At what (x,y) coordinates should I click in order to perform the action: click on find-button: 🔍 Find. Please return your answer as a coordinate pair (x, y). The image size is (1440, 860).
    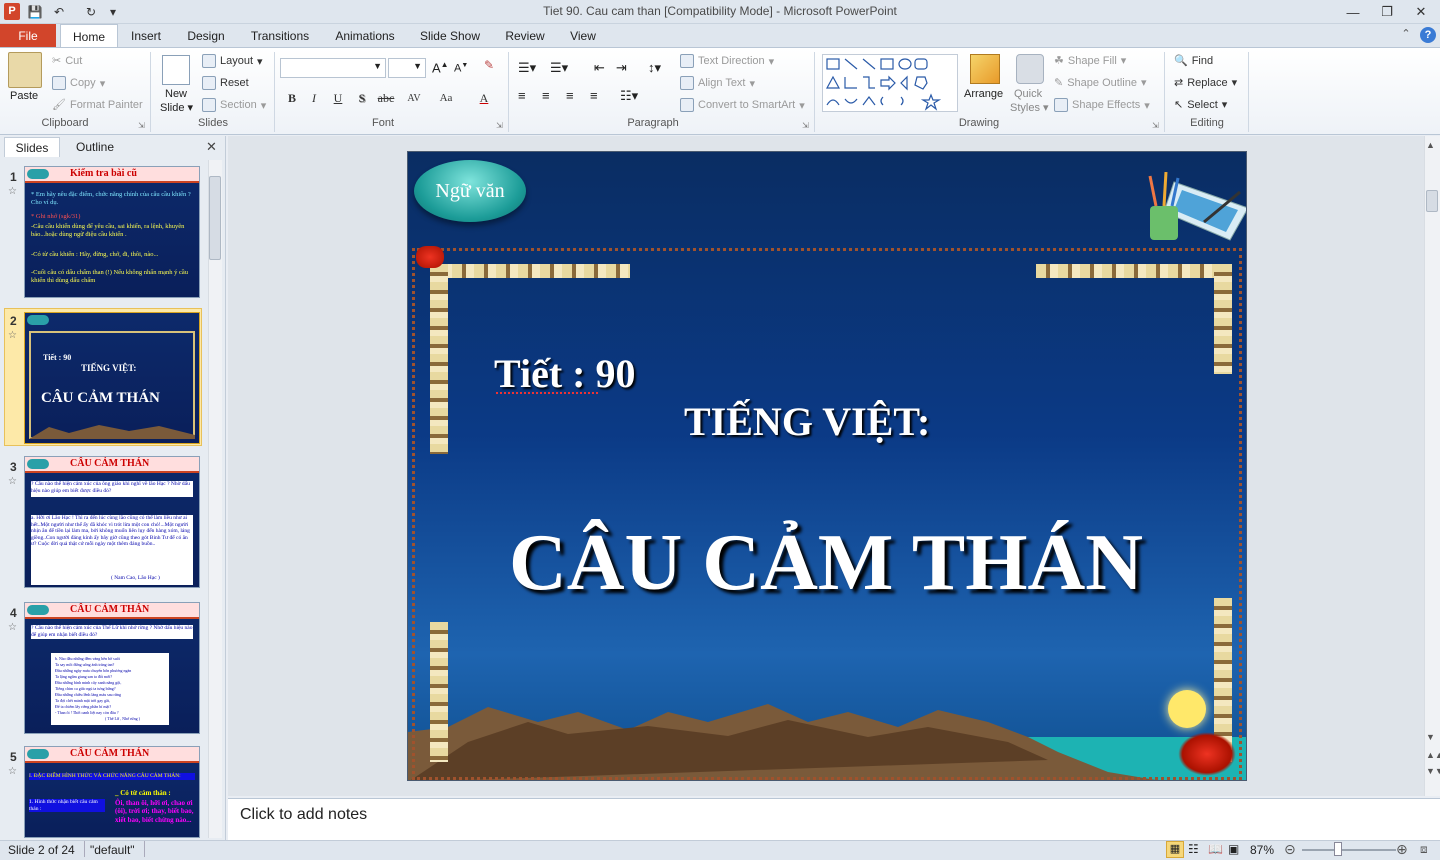
    Looking at the image, I should click on (1193, 61).